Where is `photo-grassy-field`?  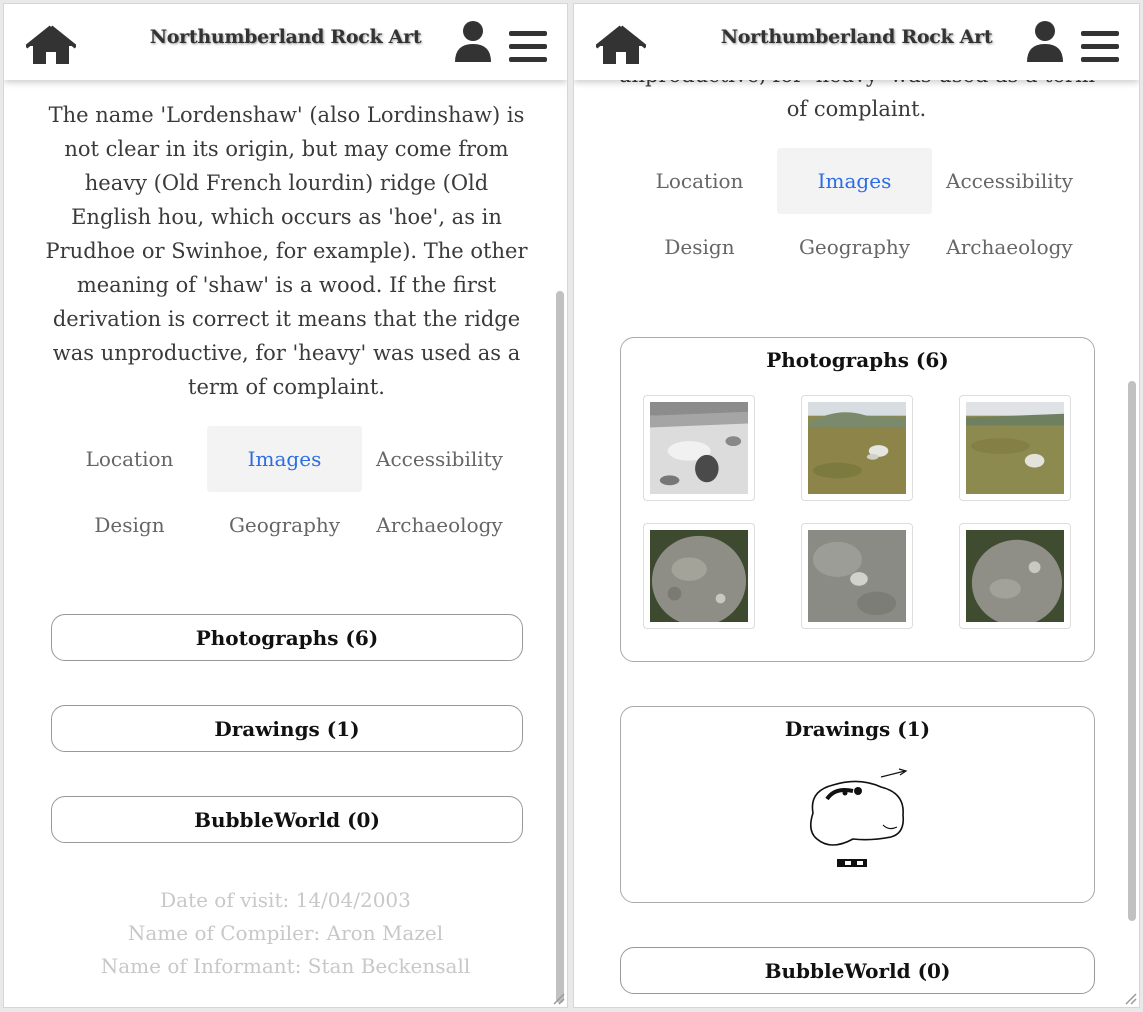
photo-grassy-field is located at coordinates (857, 448).